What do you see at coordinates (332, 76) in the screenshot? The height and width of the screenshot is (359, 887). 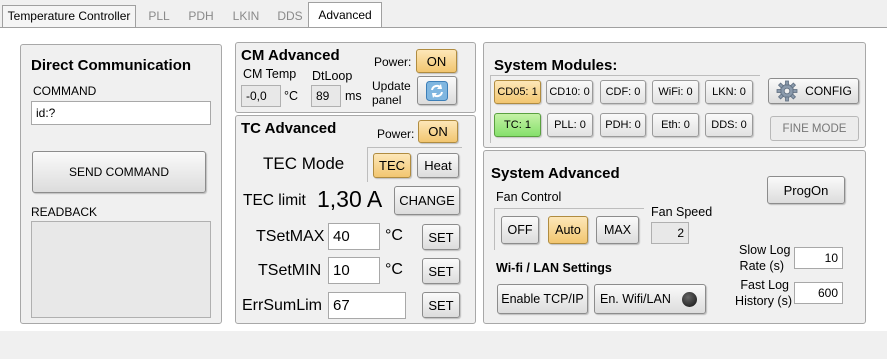 I see `dtloop-label: DtLoop` at bounding box center [332, 76].